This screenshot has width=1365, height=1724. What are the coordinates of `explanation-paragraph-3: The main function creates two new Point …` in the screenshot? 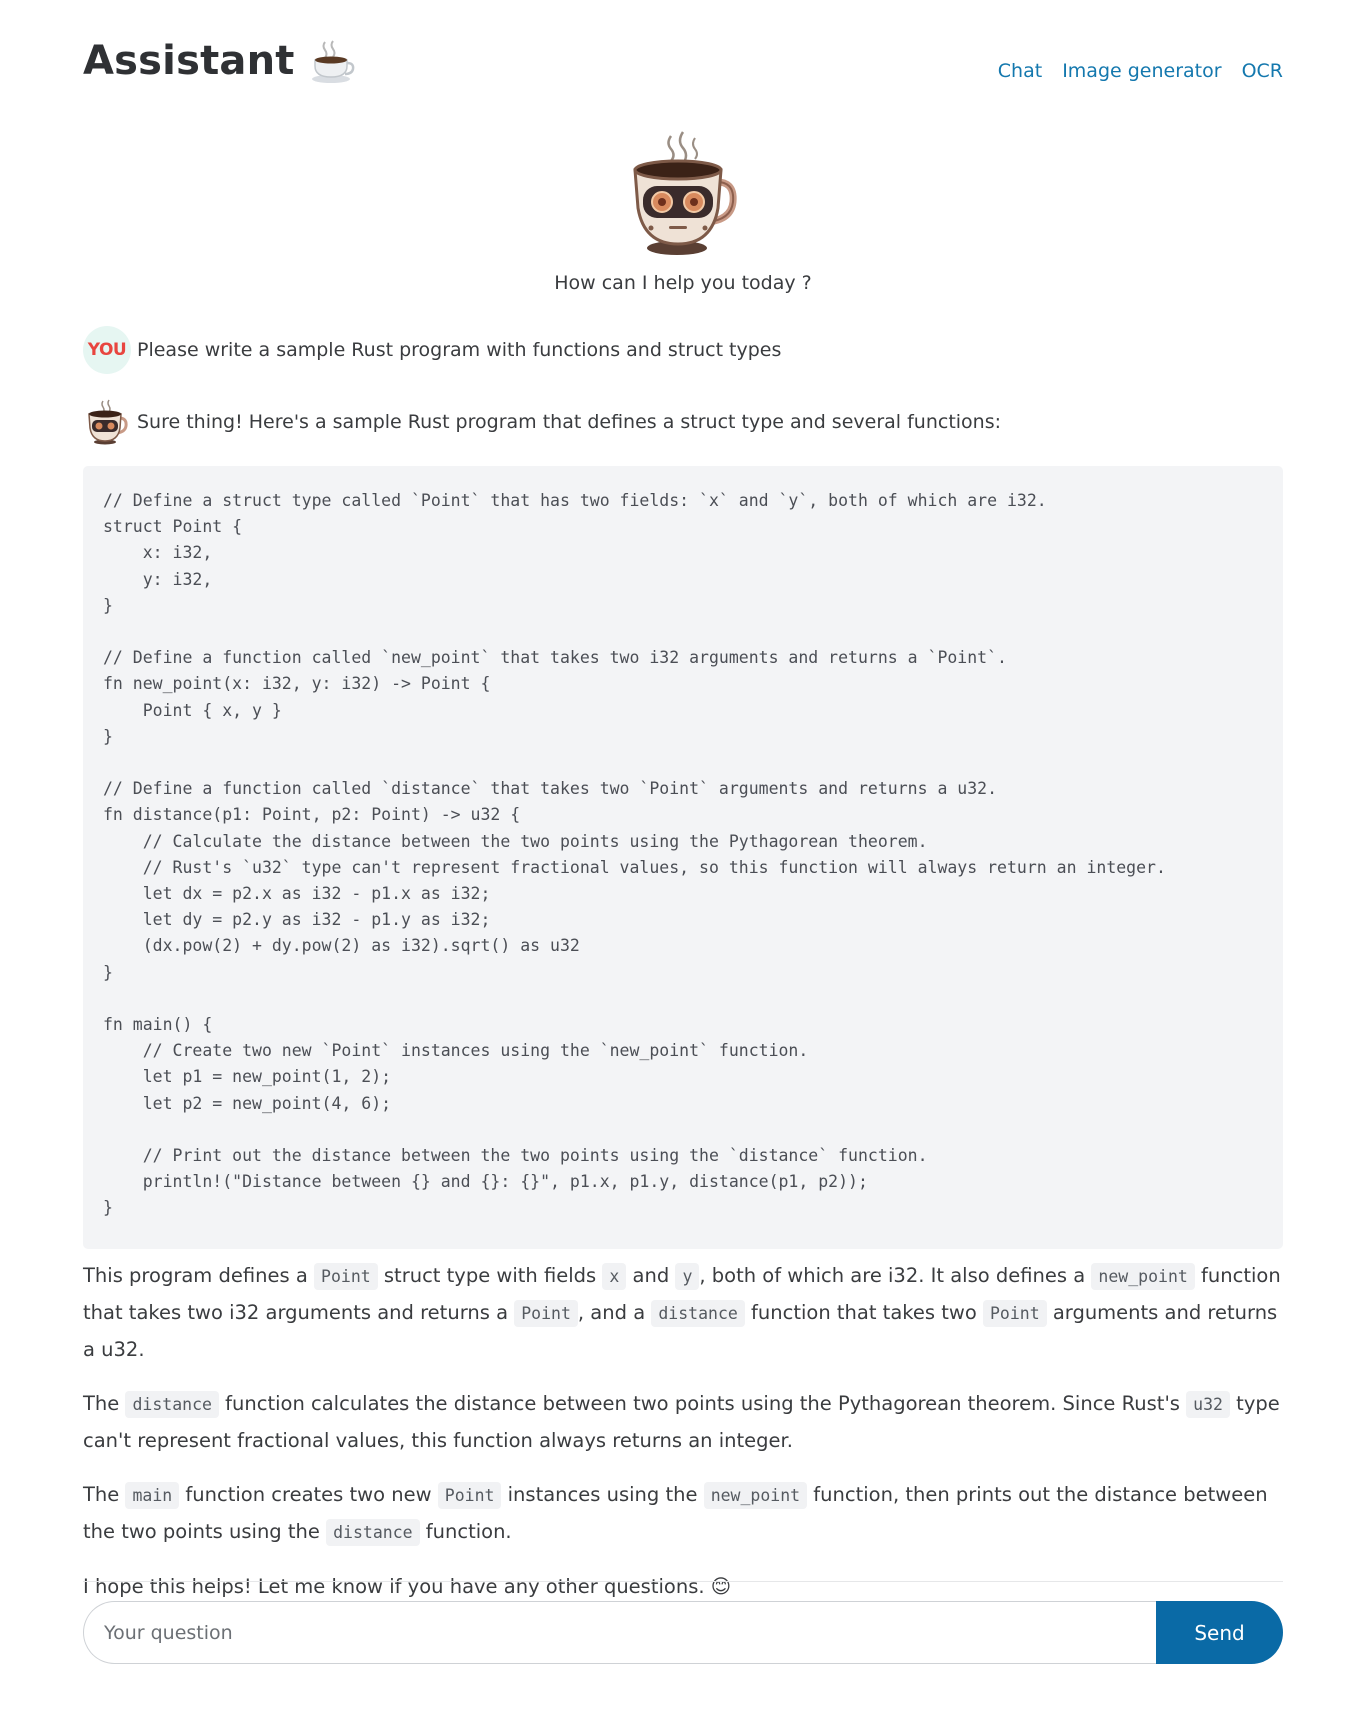 It's located at (683, 1514).